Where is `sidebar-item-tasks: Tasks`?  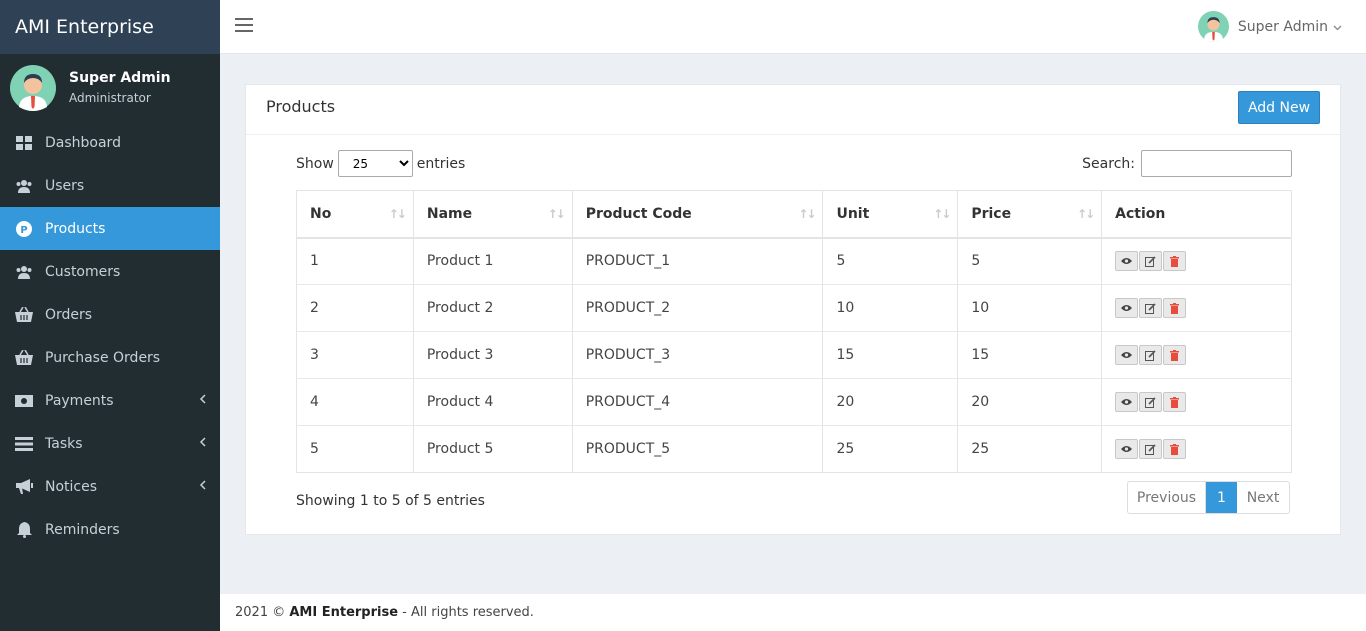
sidebar-item-tasks: Tasks is located at coordinates (110, 443).